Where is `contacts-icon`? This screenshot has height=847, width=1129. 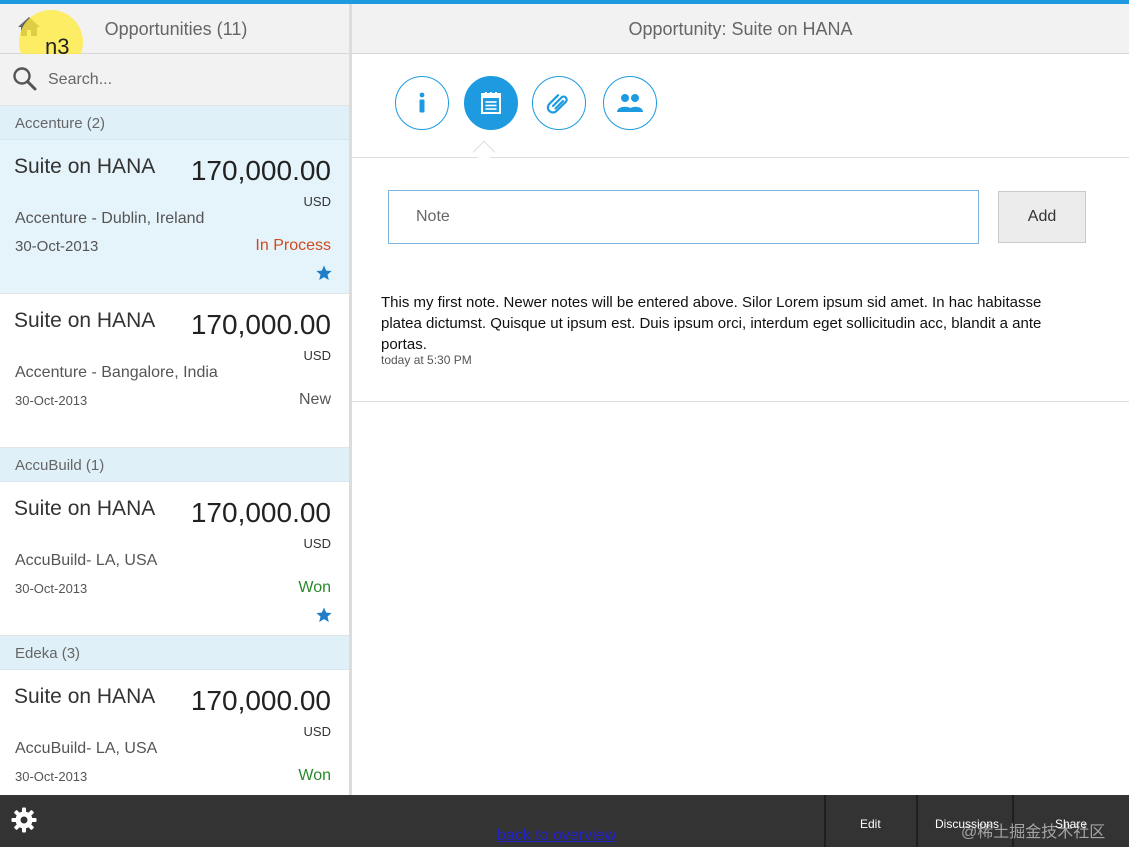 contacts-icon is located at coordinates (630, 103).